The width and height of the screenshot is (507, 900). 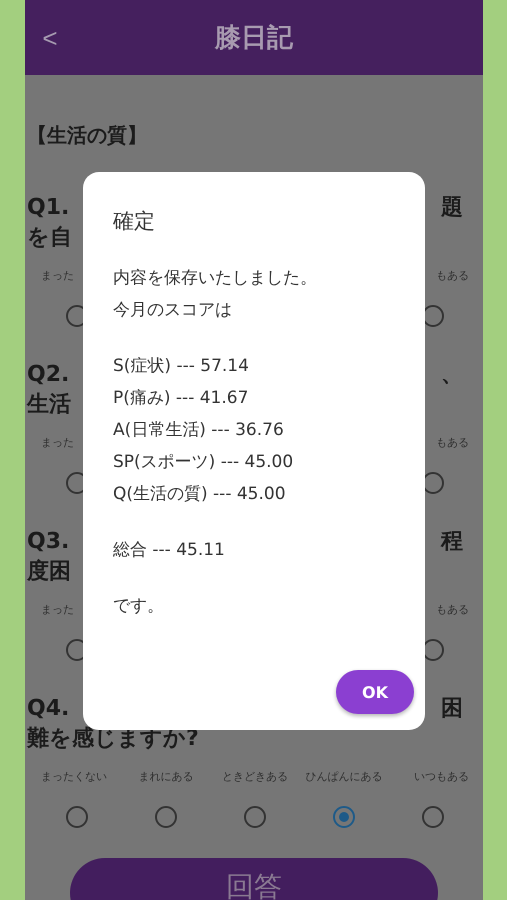 What do you see at coordinates (452, 709) in the screenshot?
I see `question-text: 困` at bounding box center [452, 709].